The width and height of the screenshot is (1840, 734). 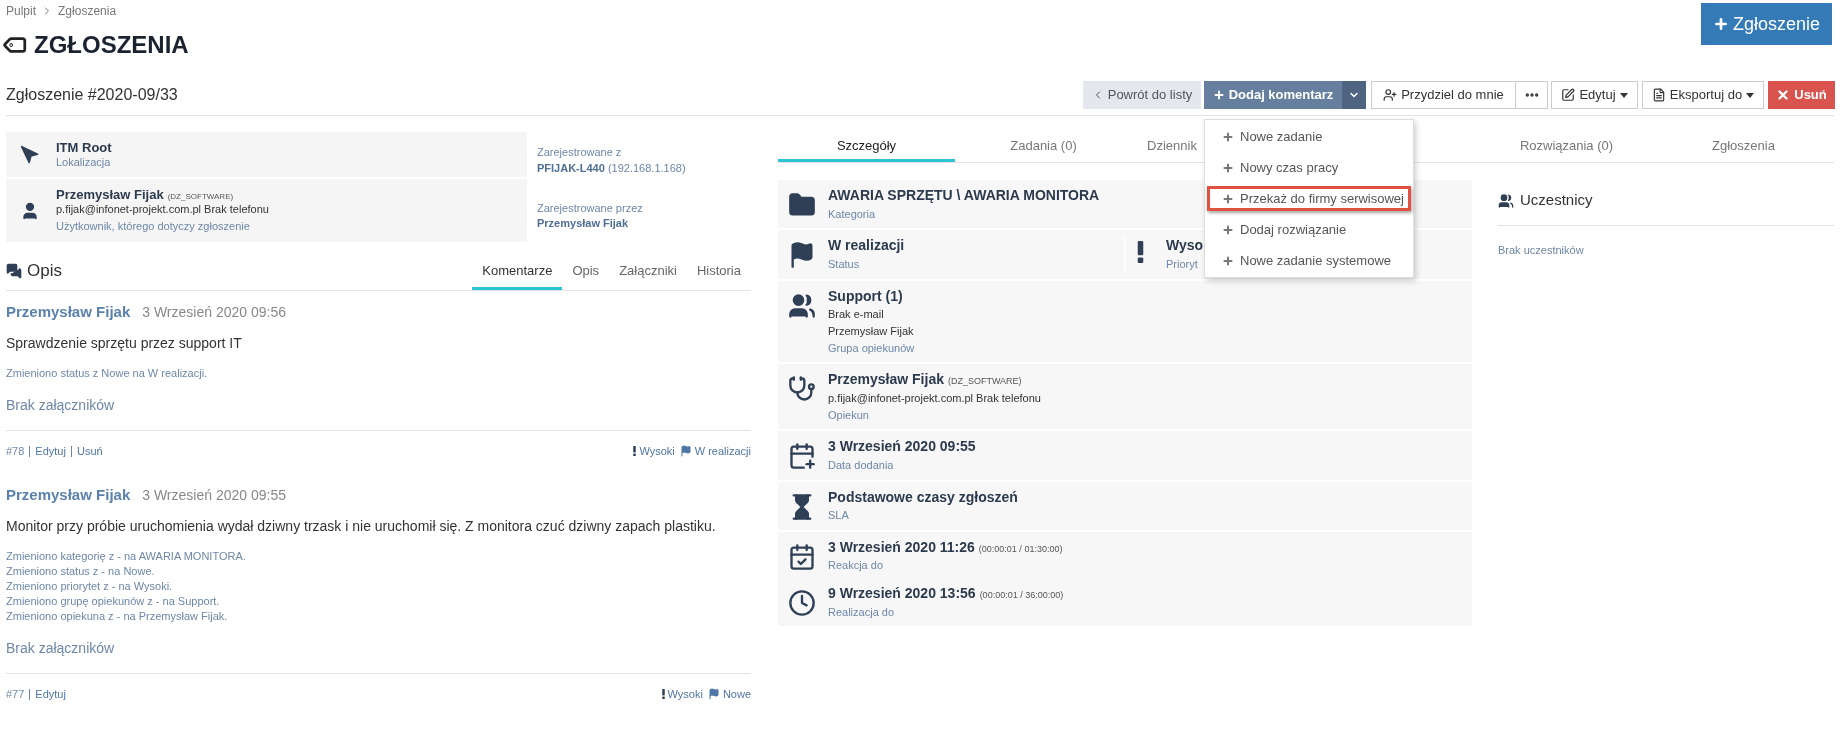 What do you see at coordinates (21, 11) in the screenshot?
I see `breadcrumb-link: Pulpit` at bounding box center [21, 11].